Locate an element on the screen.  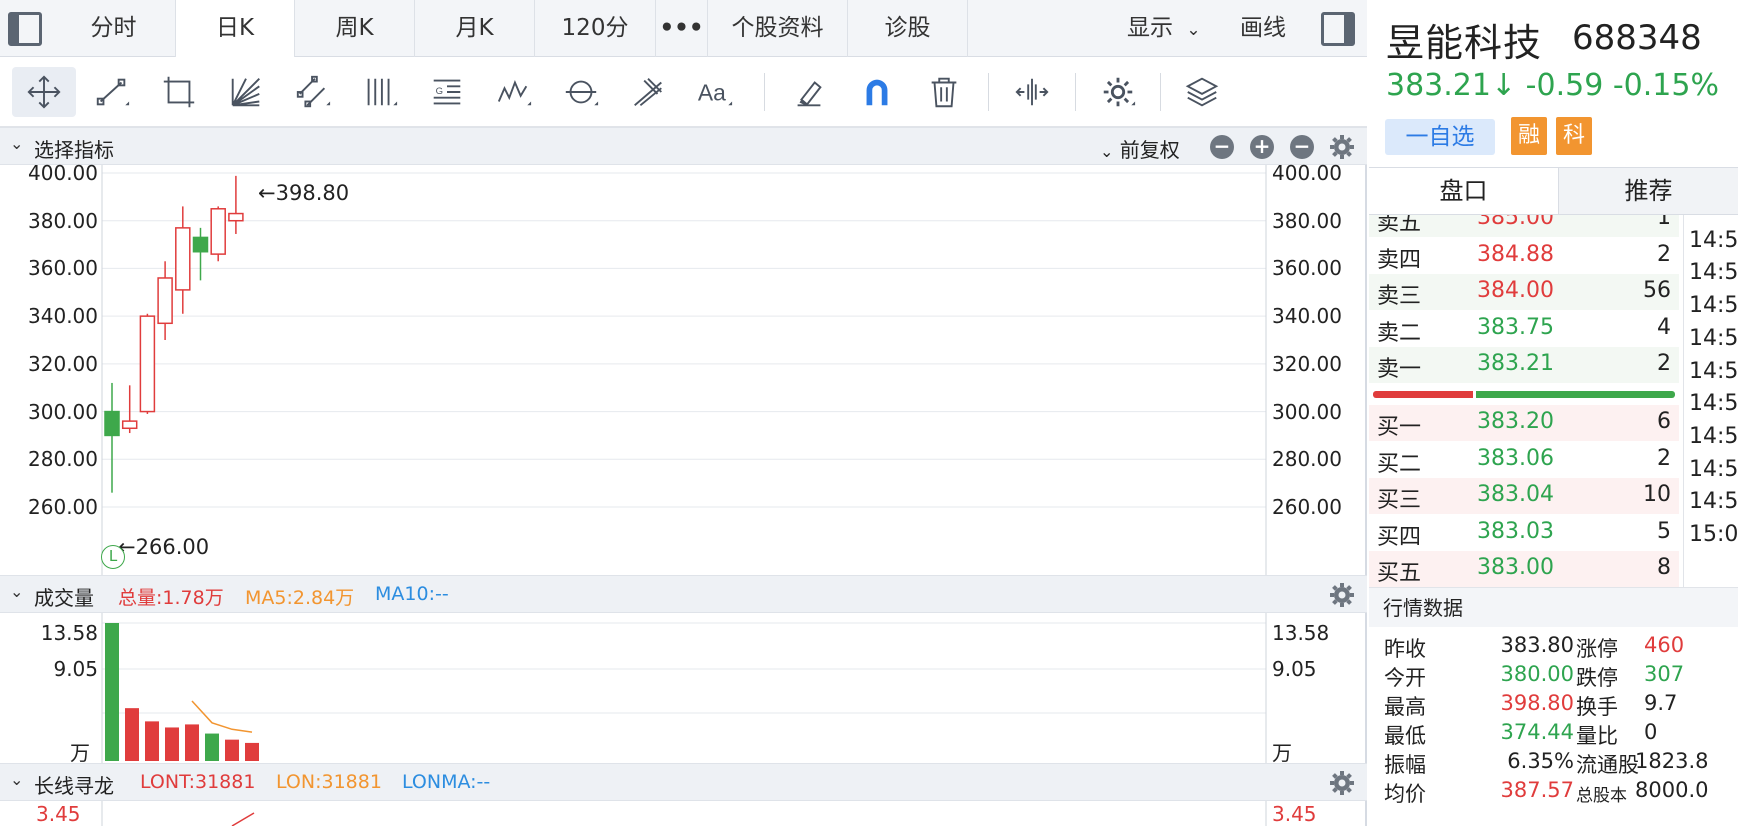
text-tool-icon: Aa is located at coordinates (715, 92).